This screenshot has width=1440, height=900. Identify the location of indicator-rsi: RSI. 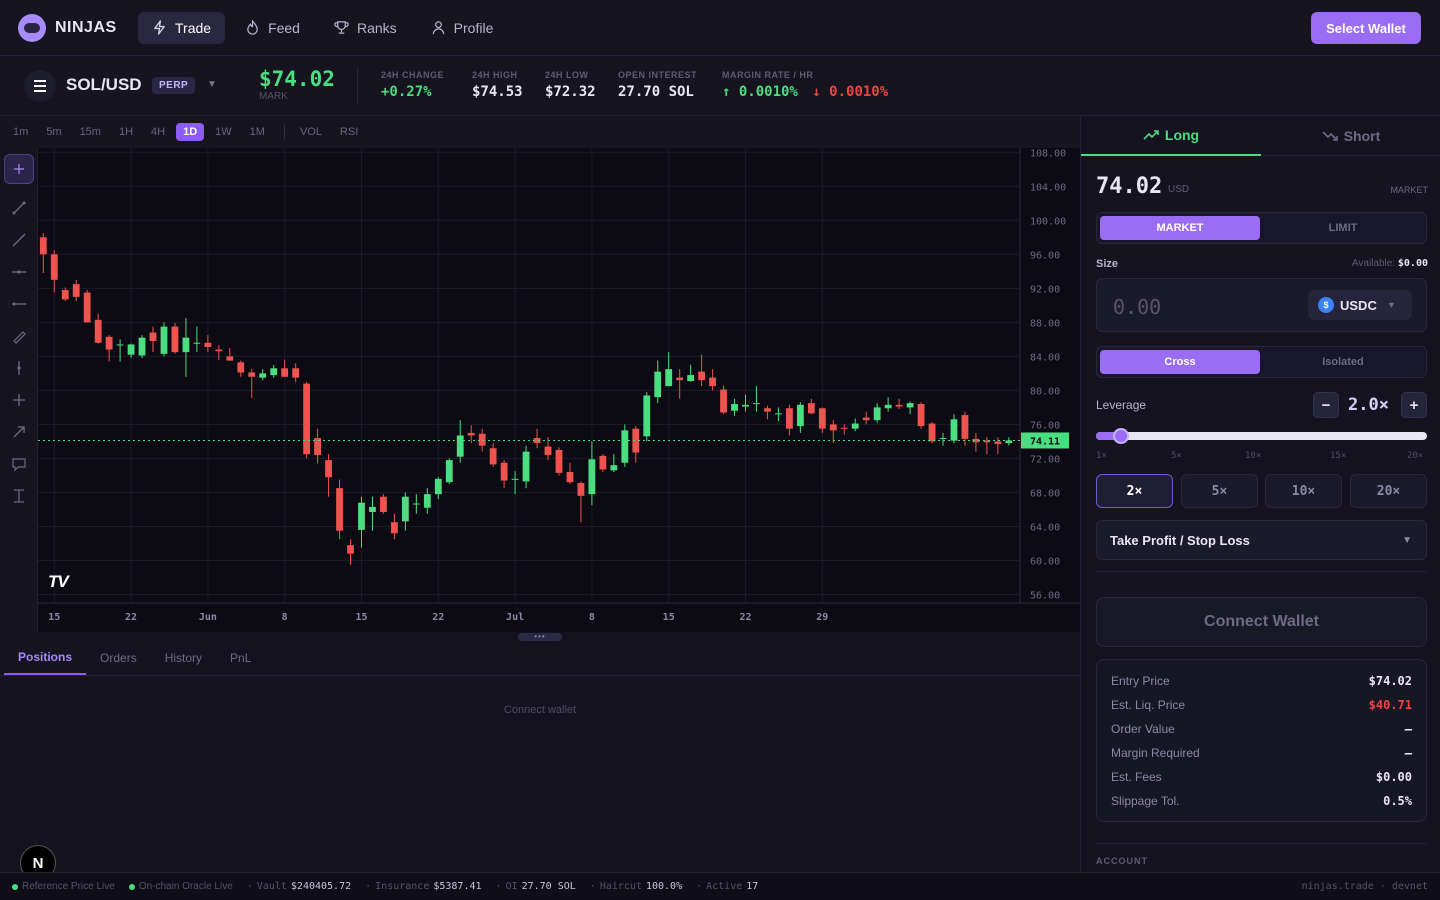
(349, 132).